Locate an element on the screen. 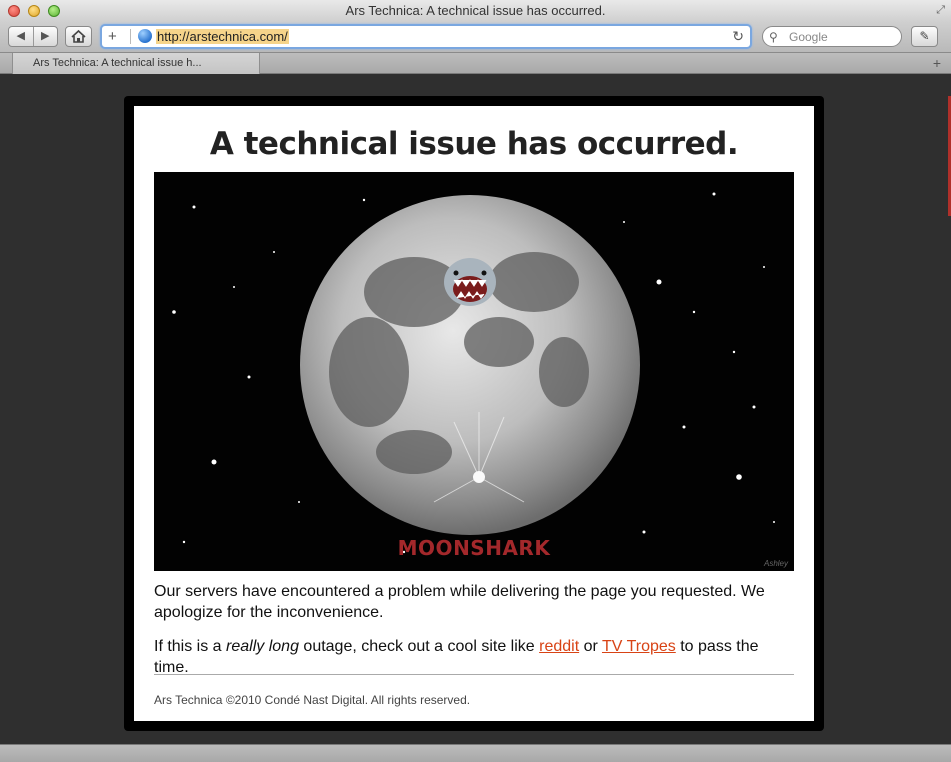 The width and height of the screenshot is (951, 762). tycho-crater is located at coordinates (479, 477).